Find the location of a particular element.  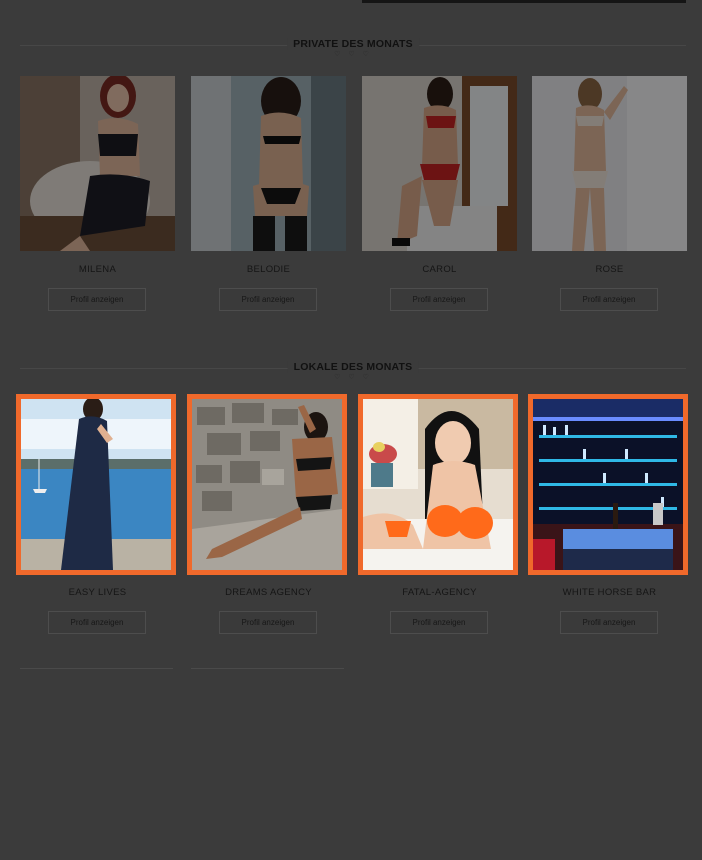

venue-card: FATAL-AGENCY Profil anzeigen is located at coordinates (440, 514).